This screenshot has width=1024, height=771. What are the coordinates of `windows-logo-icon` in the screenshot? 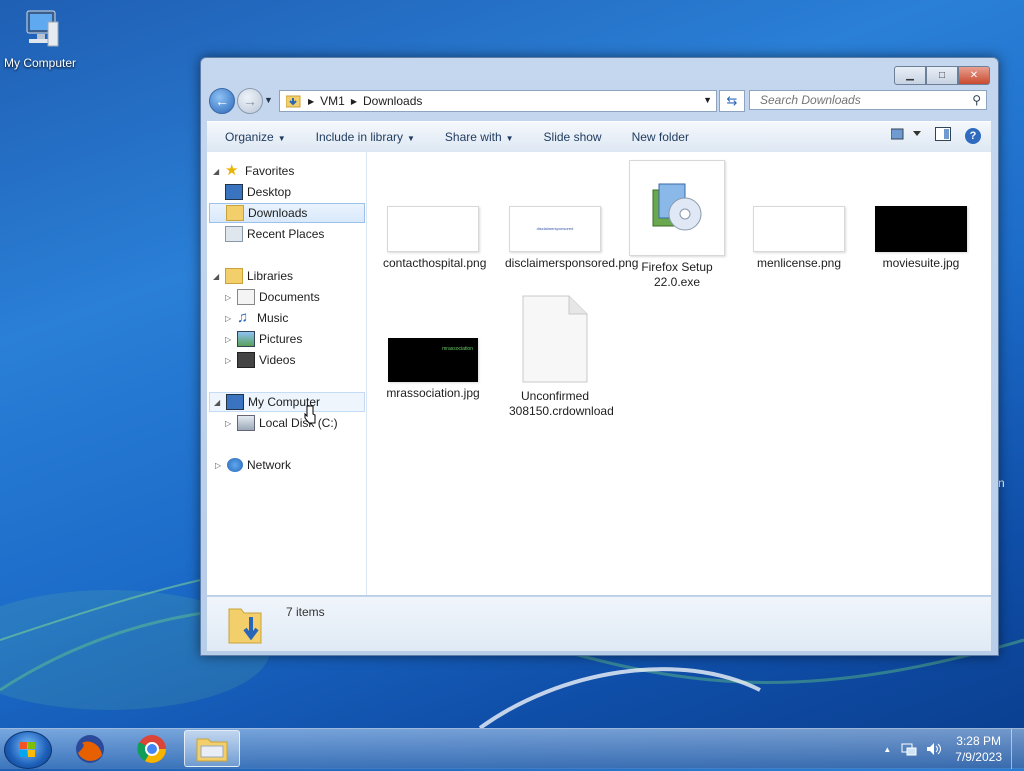 It's located at (27, 749).